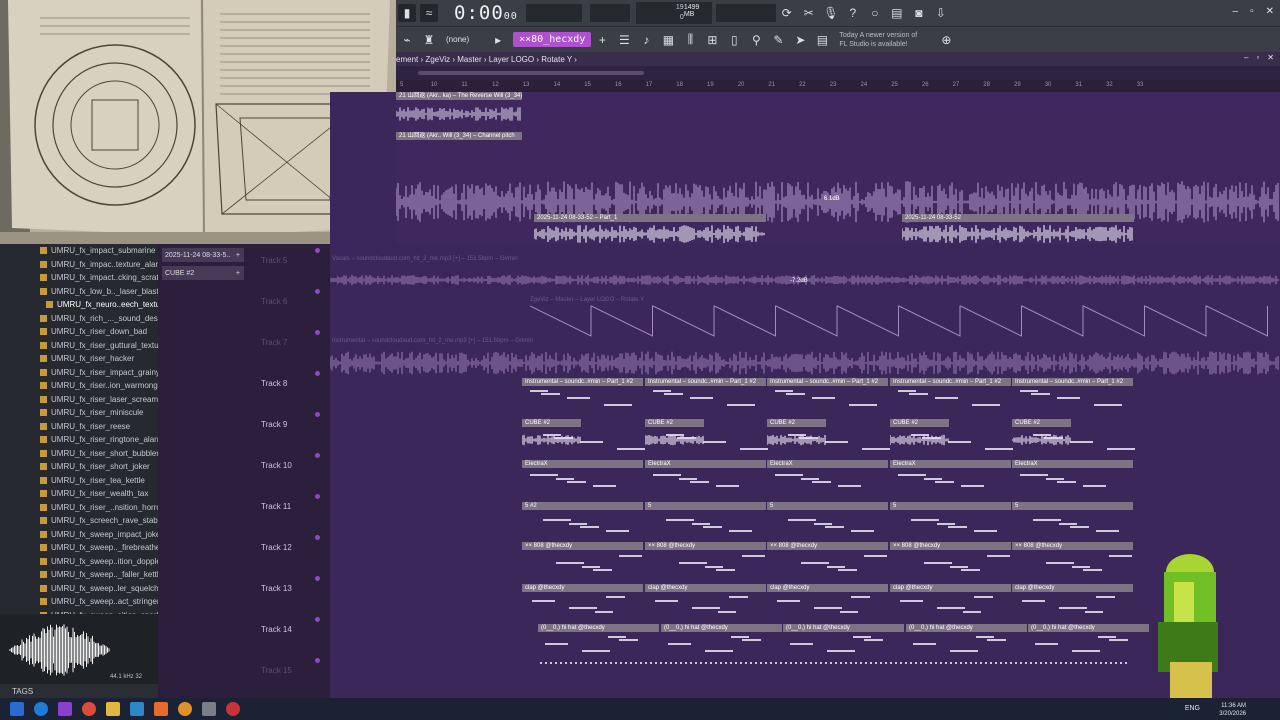  I want to click on track-name: Track 10, so click(276, 465).